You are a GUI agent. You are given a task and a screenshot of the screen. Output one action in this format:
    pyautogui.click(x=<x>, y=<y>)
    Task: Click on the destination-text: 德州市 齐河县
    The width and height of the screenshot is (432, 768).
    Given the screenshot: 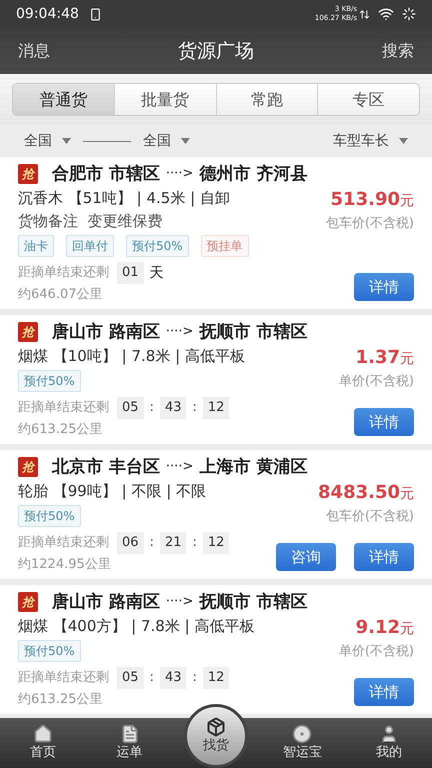 What is the action you would take?
    pyautogui.click(x=253, y=174)
    